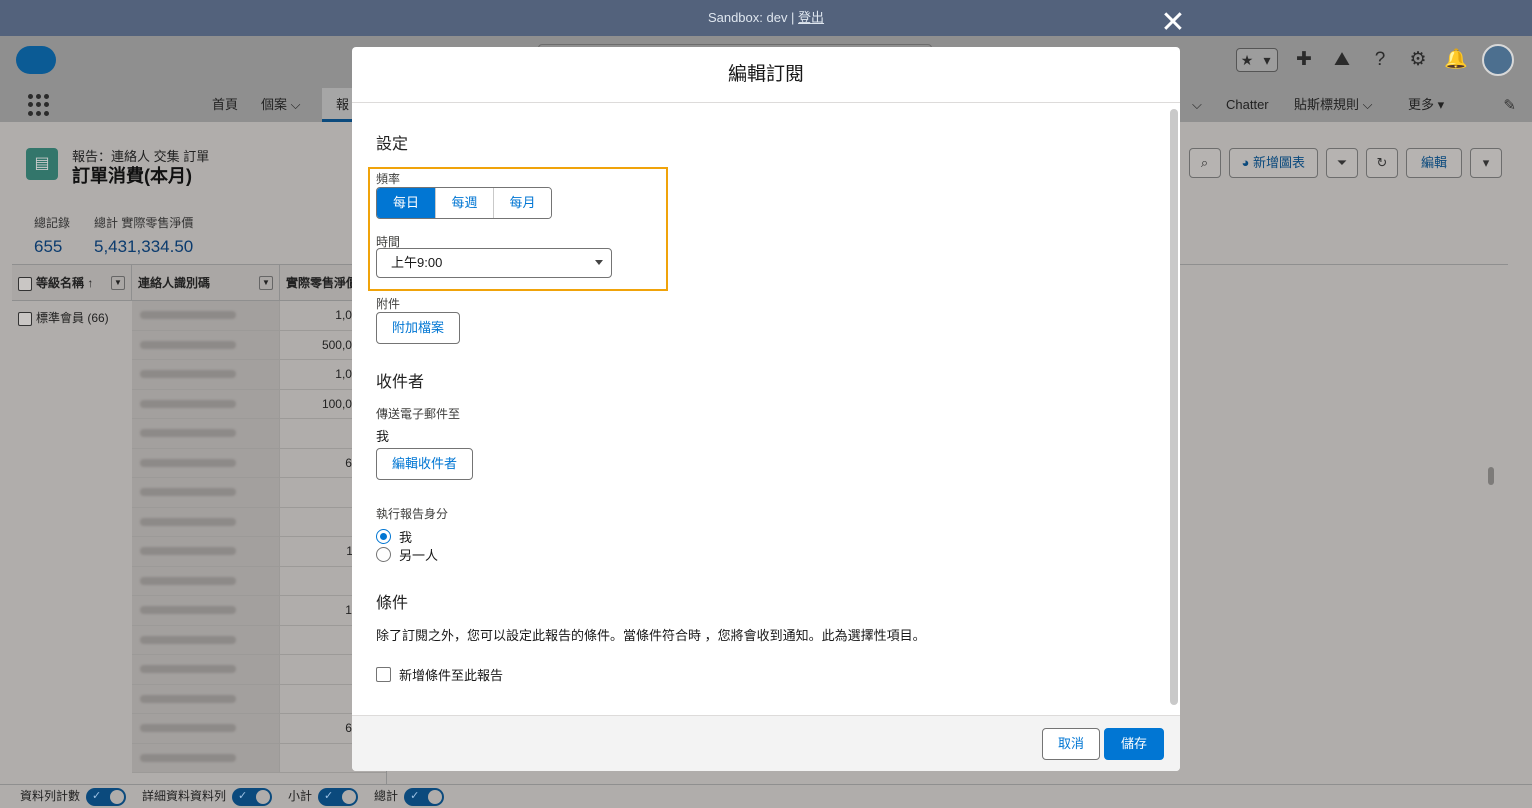 The image size is (1532, 808). Describe the element at coordinates (409, 796) in the screenshot. I see `toggle-grand-total: 總計` at that location.